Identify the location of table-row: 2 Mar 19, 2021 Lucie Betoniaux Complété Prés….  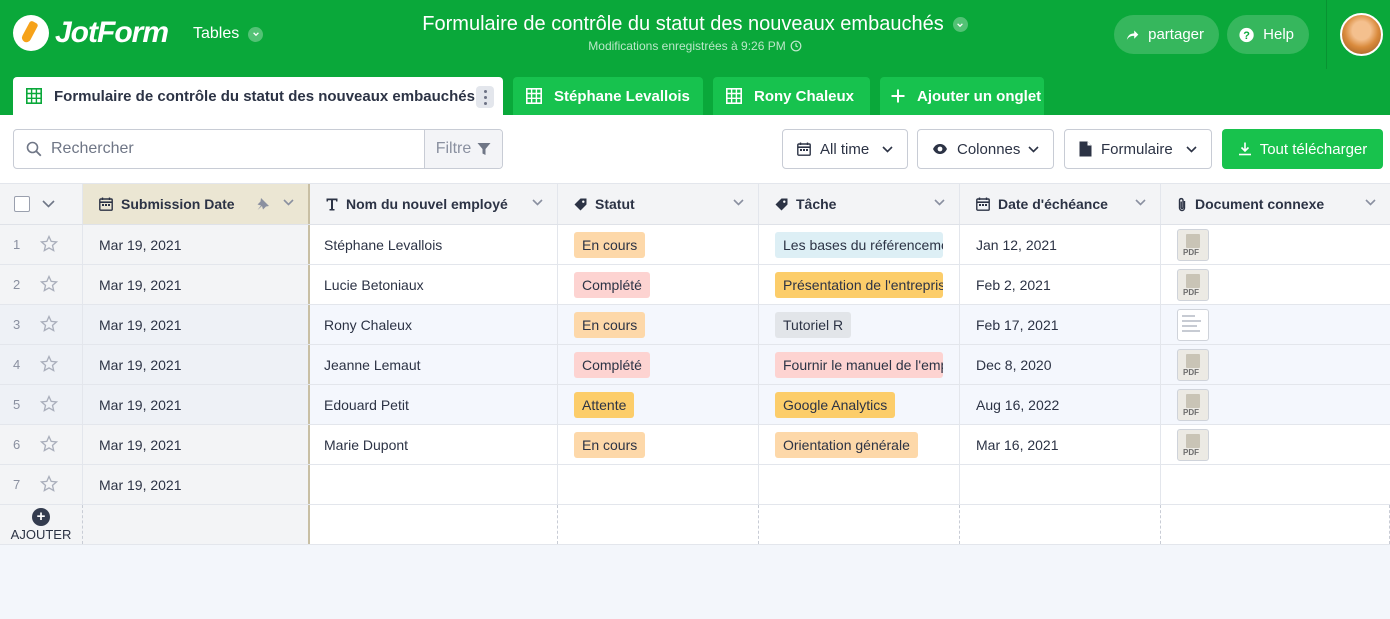
(695, 285).